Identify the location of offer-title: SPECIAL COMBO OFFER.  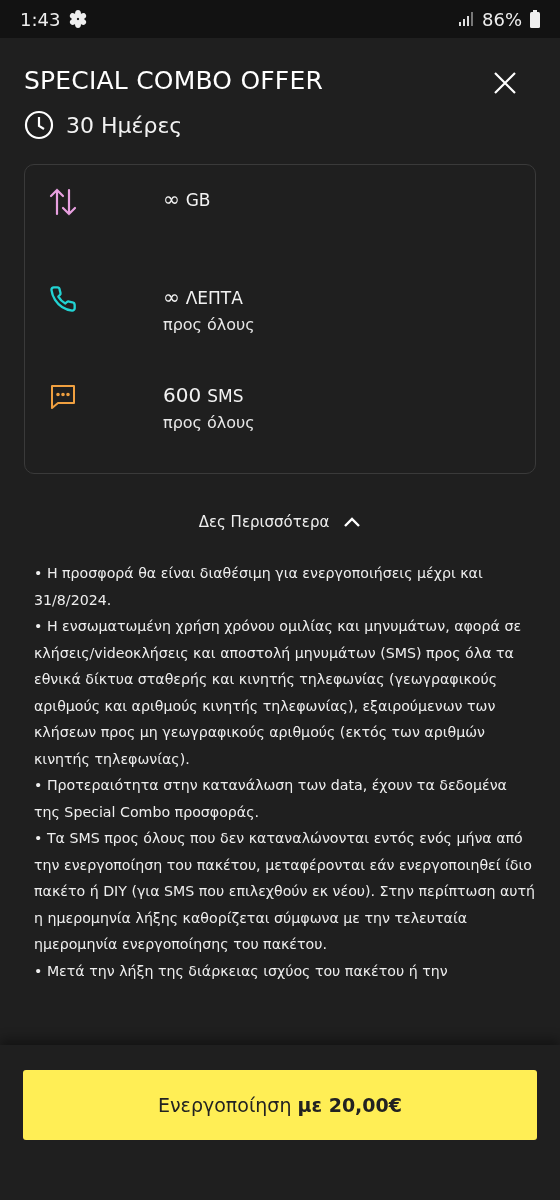
(173, 80).